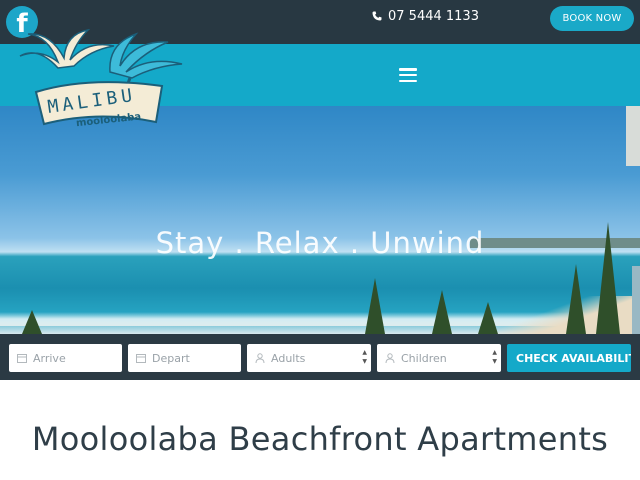 The image size is (640, 480). I want to click on arrive-placeholder: Arrive, so click(49, 358).